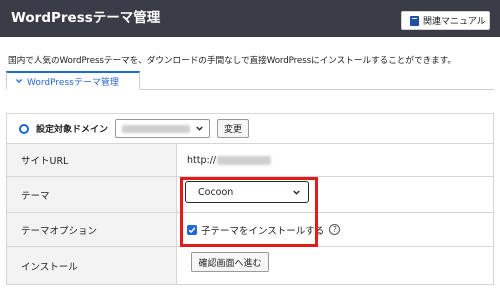  What do you see at coordinates (244, 160) in the screenshot?
I see `site-url-redacted` at bounding box center [244, 160].